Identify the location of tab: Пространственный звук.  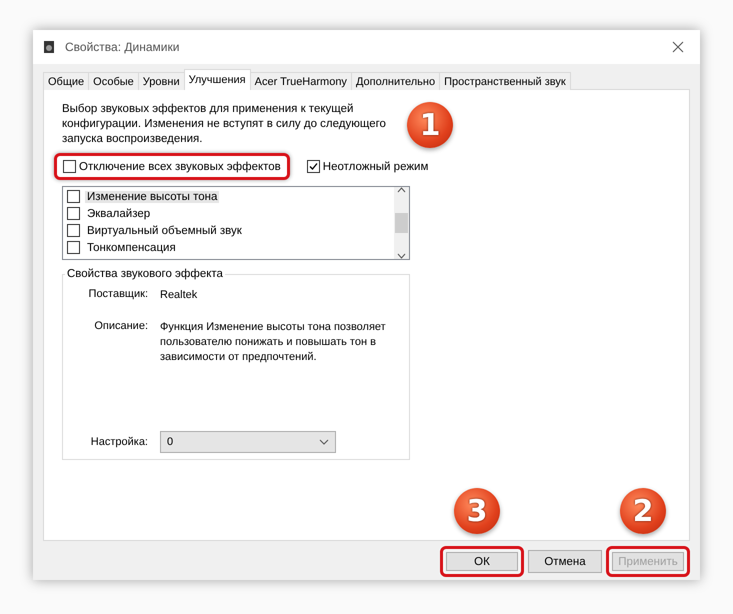
(505, 81).